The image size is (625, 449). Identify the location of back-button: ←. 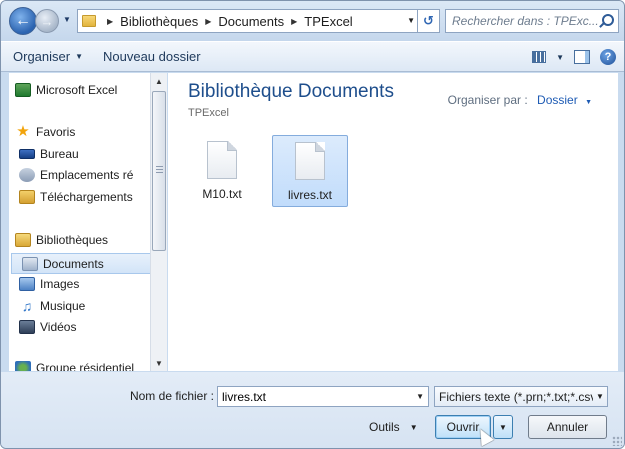
(23, 21).